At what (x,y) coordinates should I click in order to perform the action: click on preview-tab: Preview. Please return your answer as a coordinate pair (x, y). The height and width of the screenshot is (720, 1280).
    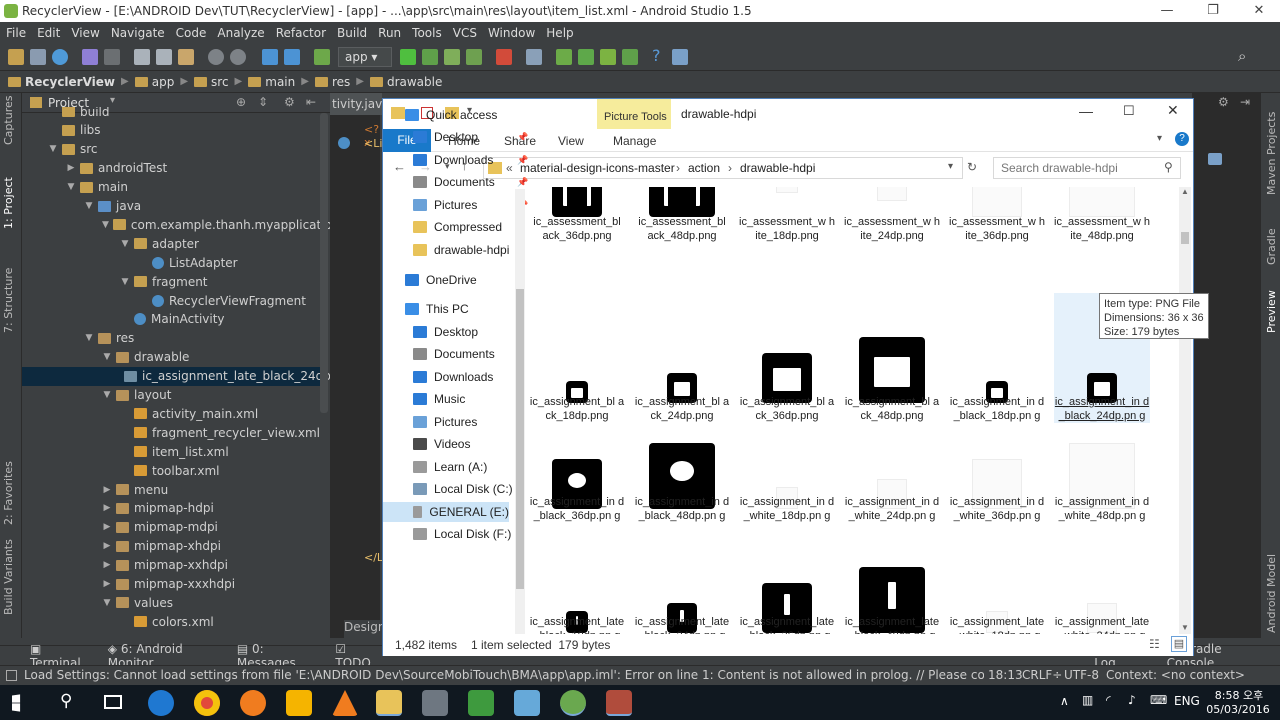
    Looking at the image, I should click on (1271, 311).